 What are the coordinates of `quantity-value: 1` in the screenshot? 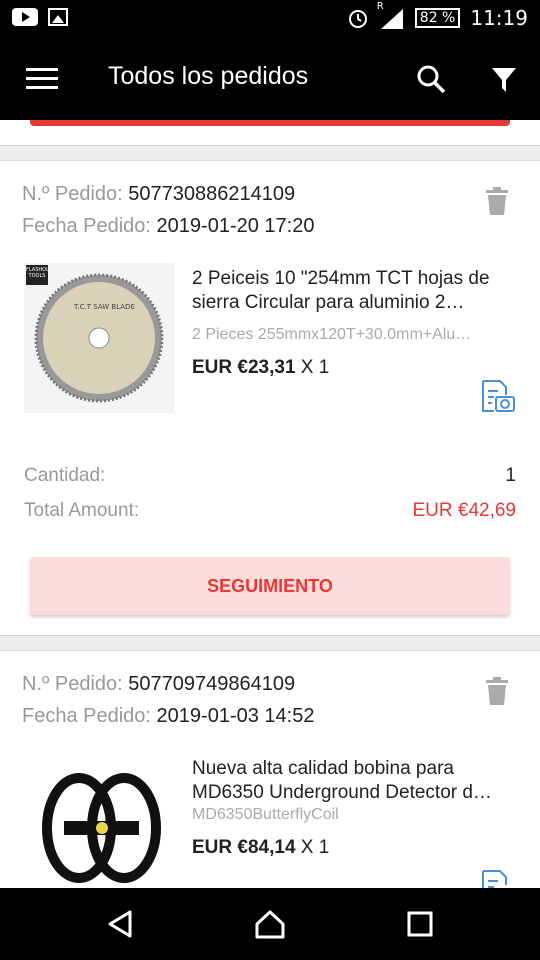 It's located at (510, 475).